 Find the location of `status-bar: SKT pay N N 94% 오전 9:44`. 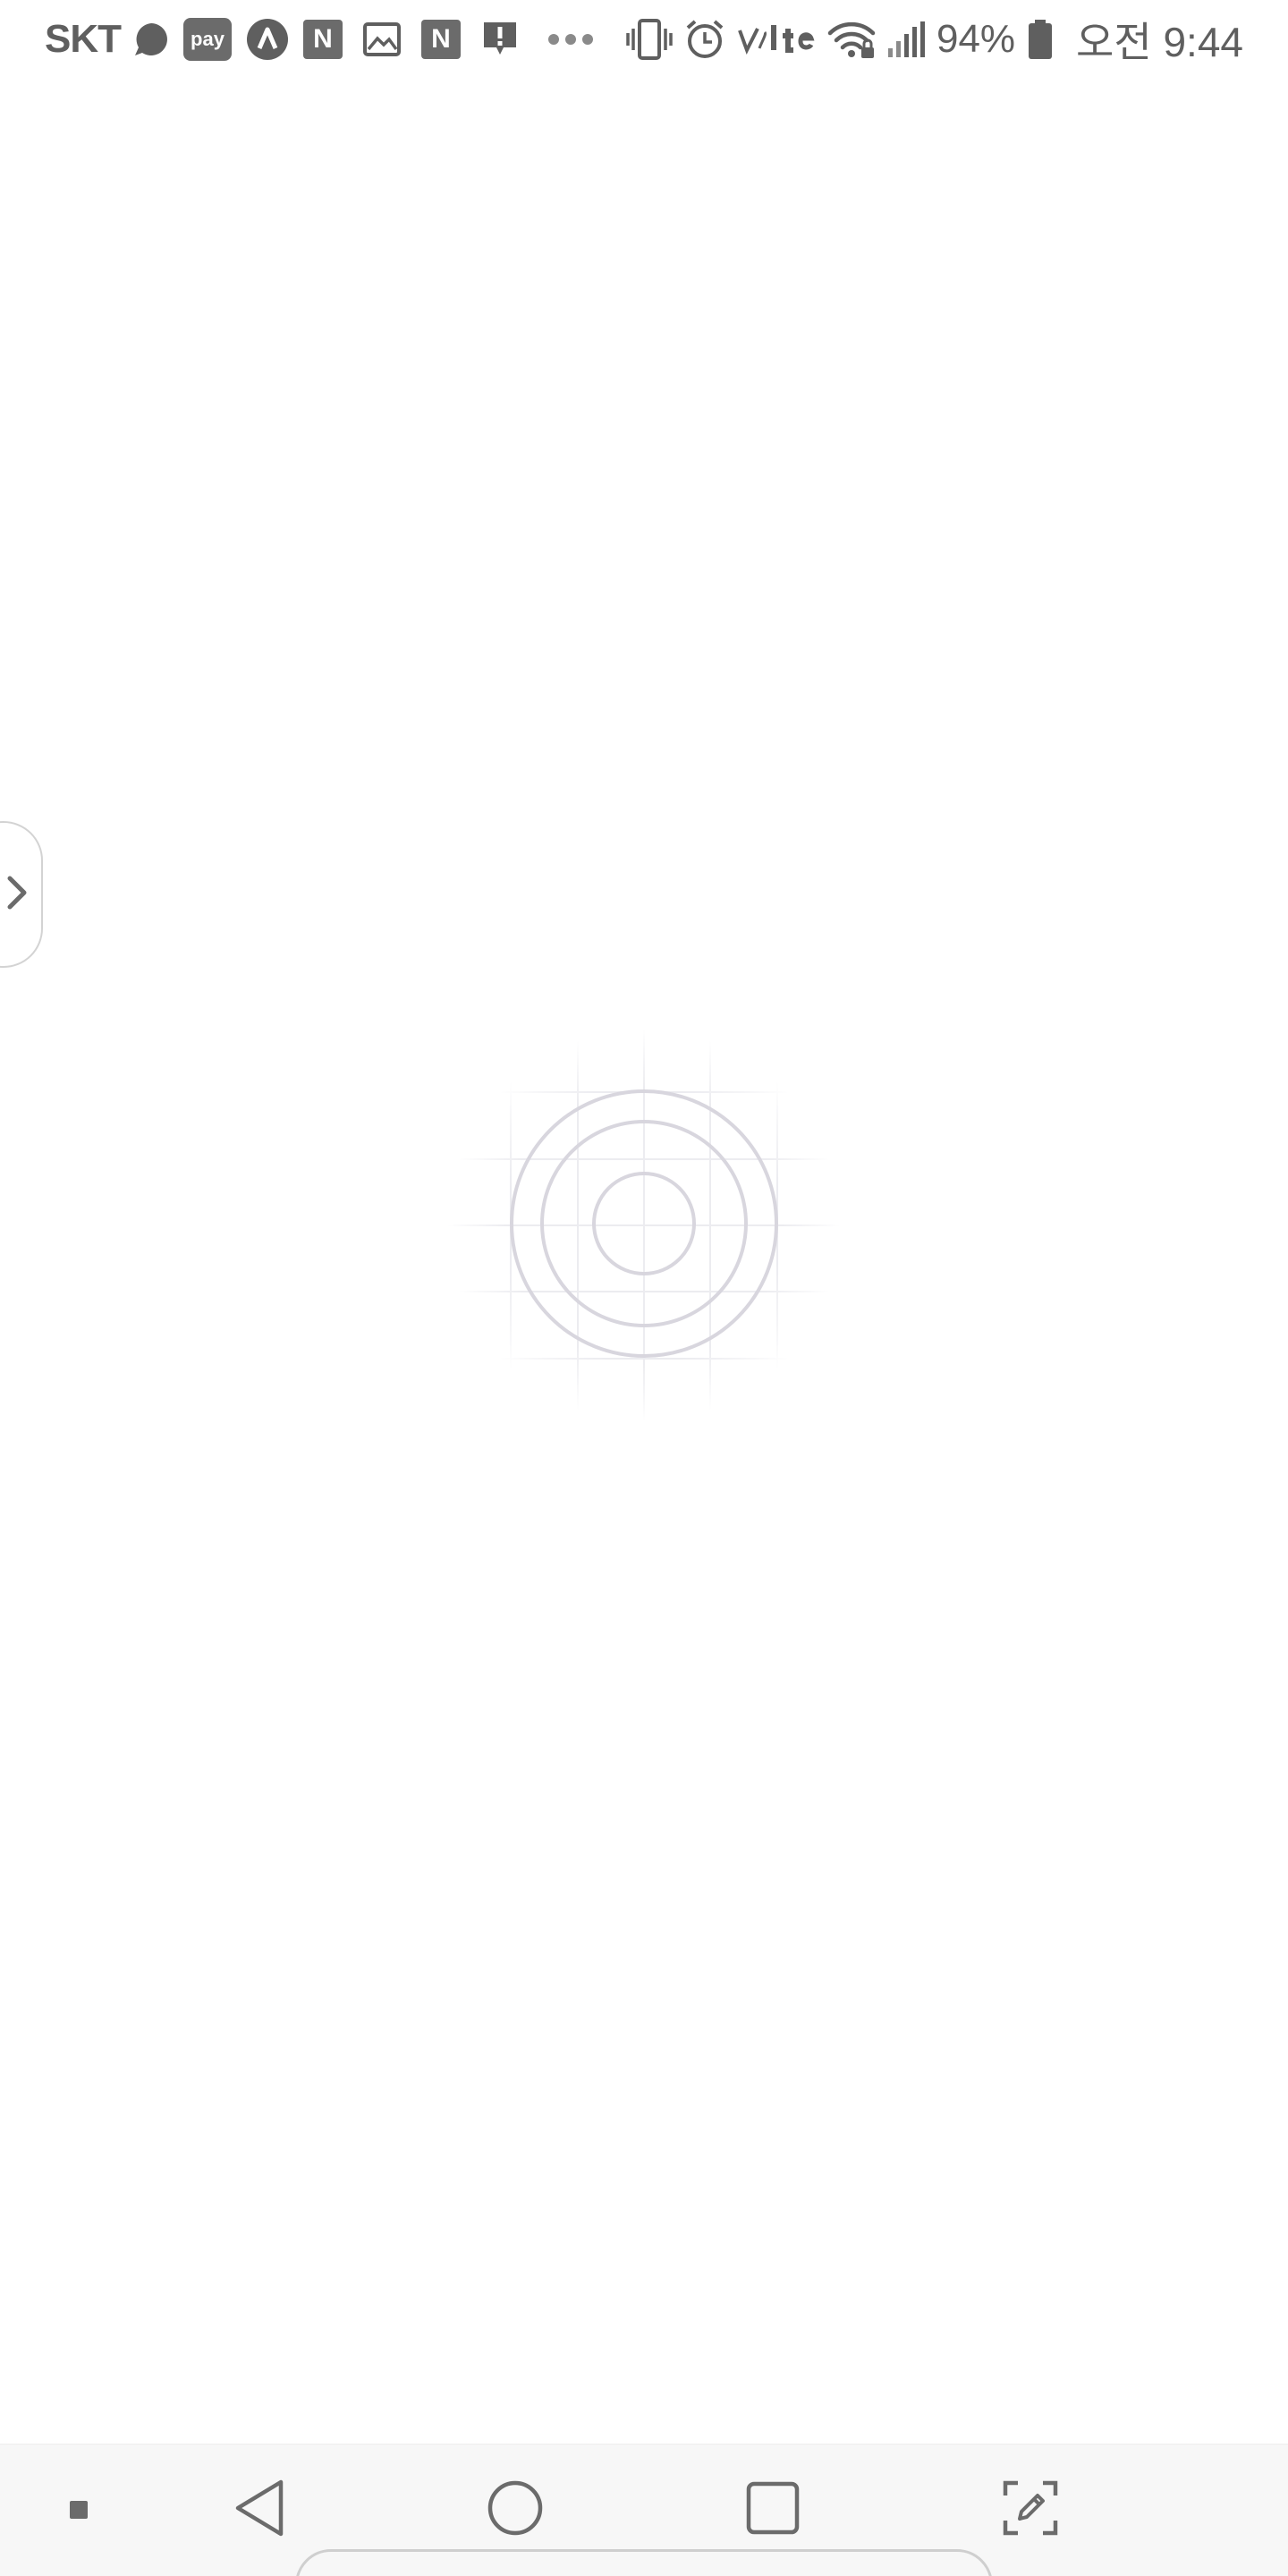

status-bar: SKT pay N N 94% 오전 9:44 is located at coordinates (644, 39).